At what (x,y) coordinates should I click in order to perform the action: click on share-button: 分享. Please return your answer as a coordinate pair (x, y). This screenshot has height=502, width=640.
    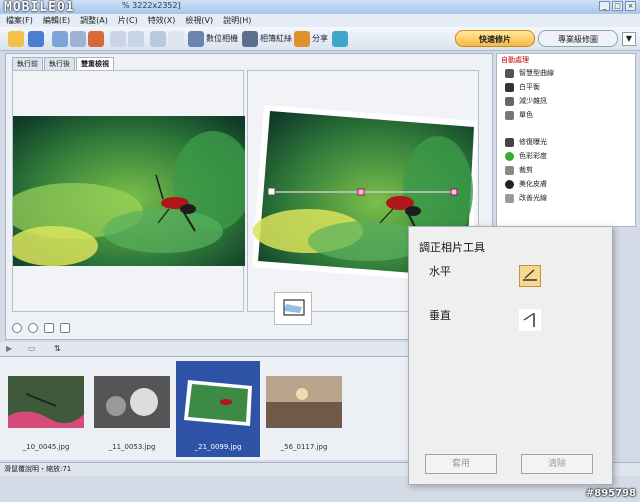
    Looking at the image, I should click on (320, 38).